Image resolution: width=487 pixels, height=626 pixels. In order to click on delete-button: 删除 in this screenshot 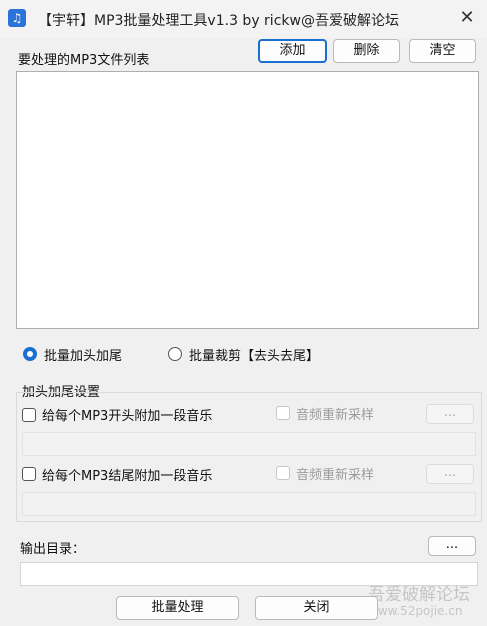, I will do `click(366, 51)`.